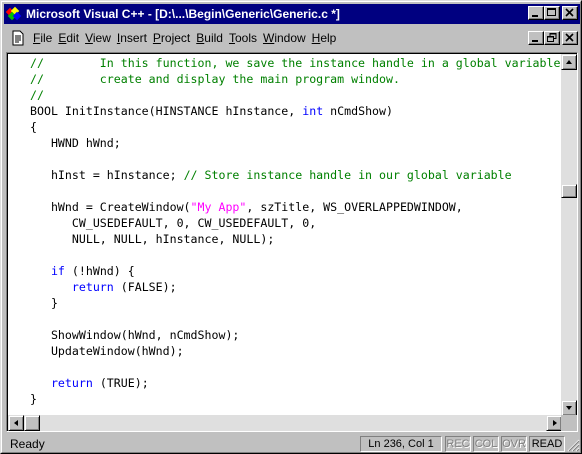  What do you see at coordinates (401, 444) in the screenshot?
I see `cursor-position: Ln 236, Col 1` at bounding box center [401, 444].